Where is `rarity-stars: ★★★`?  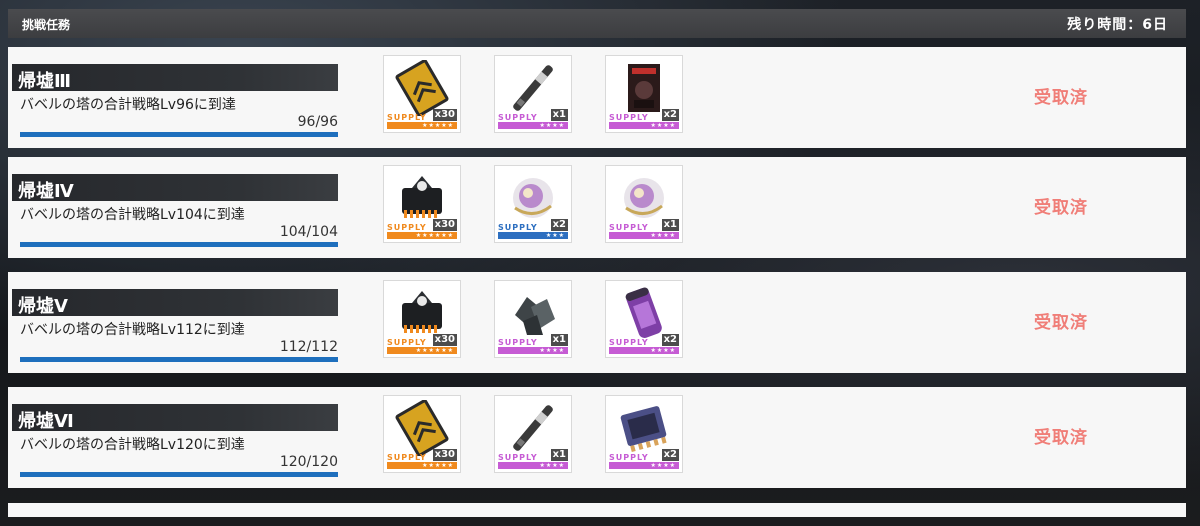 rarity-stars: ★★★ is located at coordinates (533, 235).